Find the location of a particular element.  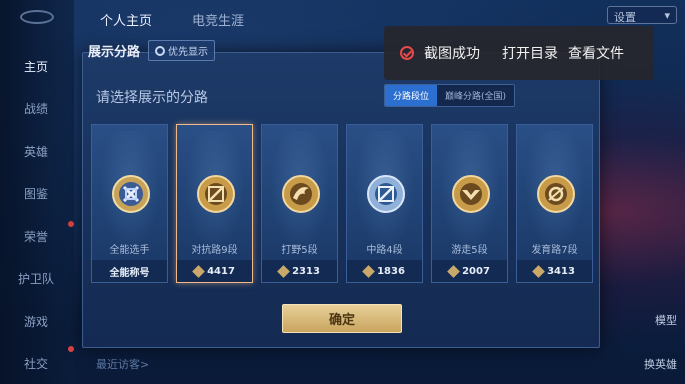

sidebar-item-social: 社交 is located at coordinates (36, 363).